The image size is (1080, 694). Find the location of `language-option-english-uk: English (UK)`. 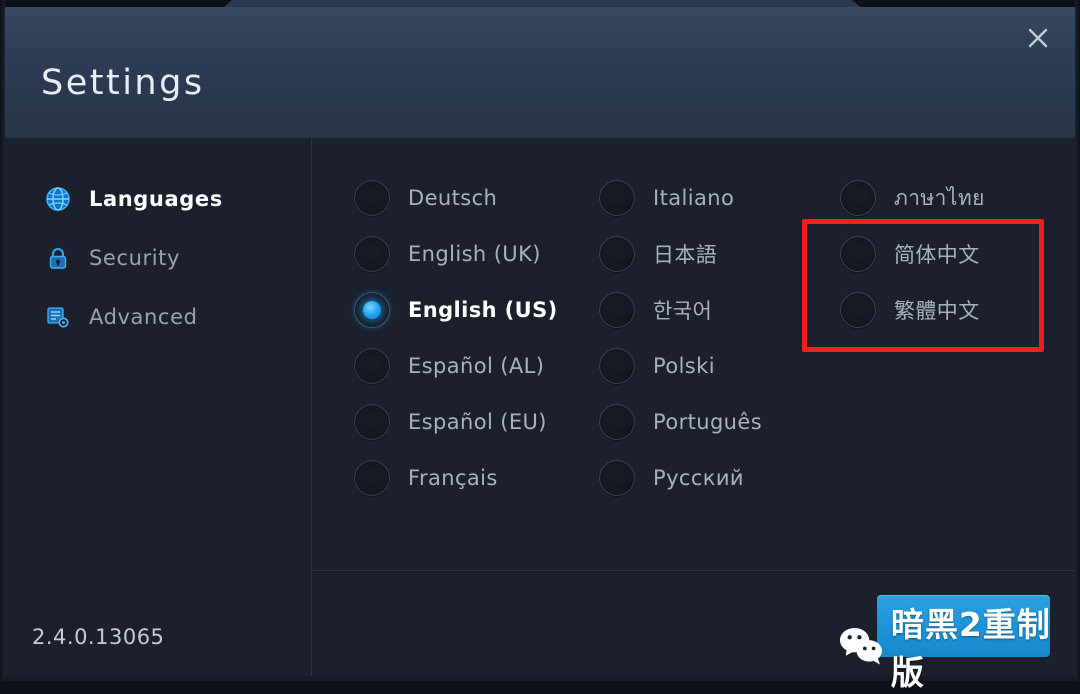

language-option-english-uk: English (UK) is located at coordinates (476, 254).